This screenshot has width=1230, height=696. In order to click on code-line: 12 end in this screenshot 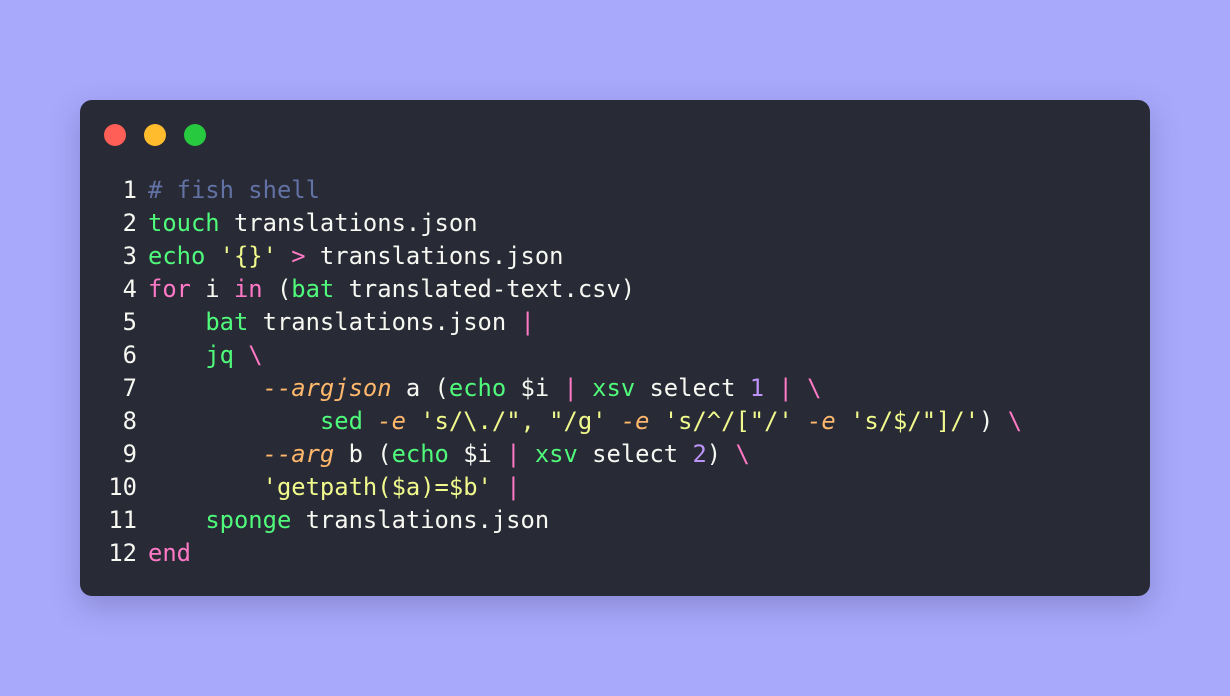, I will do `click(615, 553)`.